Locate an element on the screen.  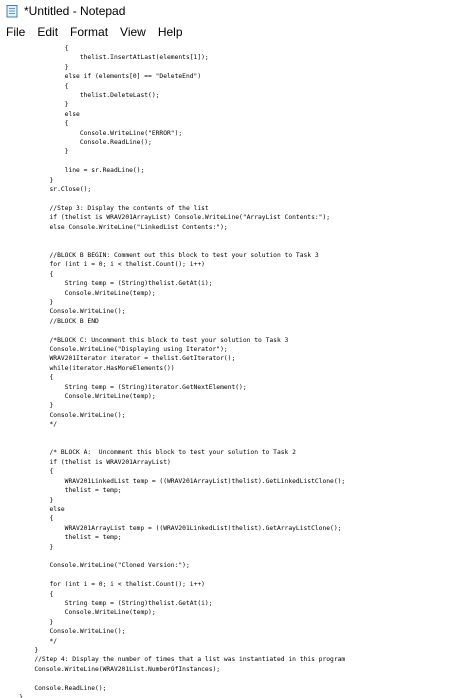
code-line: sr.Close(); is located at coordinates (48, 190).